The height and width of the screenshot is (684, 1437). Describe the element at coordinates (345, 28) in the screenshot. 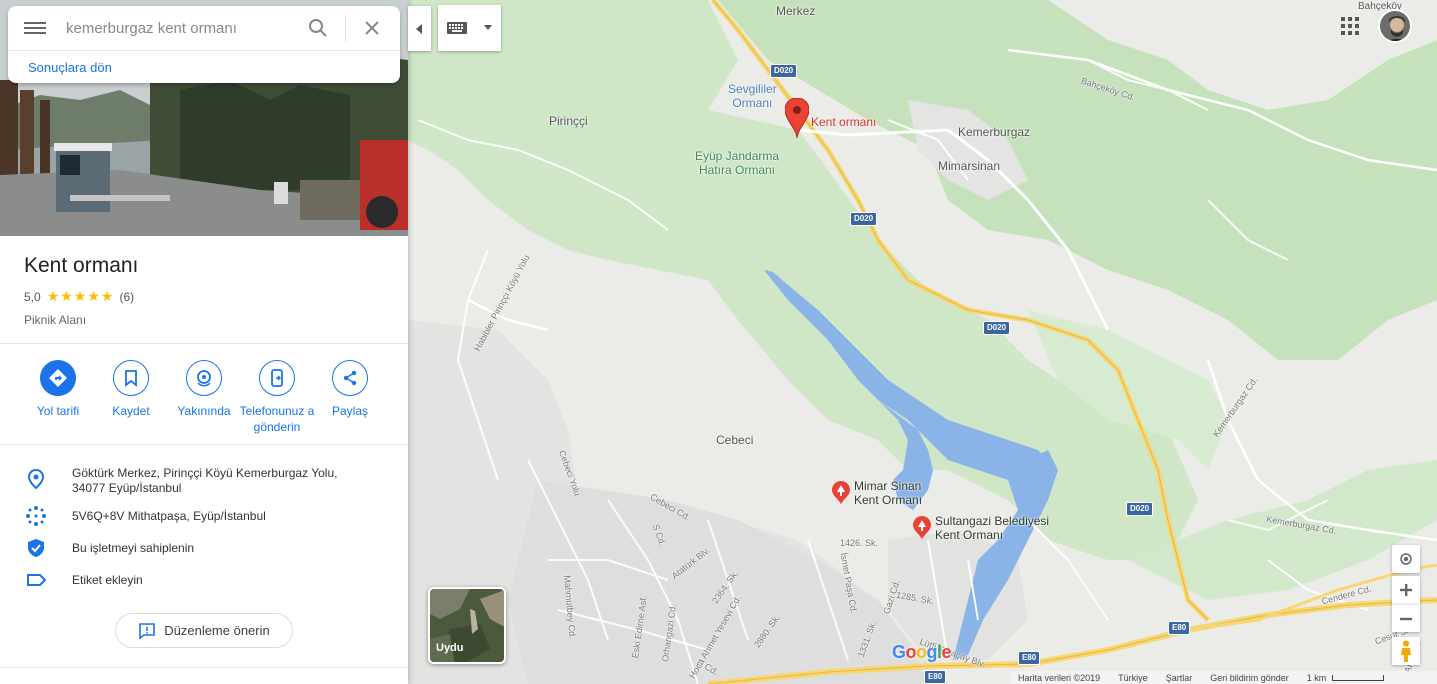

I see `search-divider` at that location.